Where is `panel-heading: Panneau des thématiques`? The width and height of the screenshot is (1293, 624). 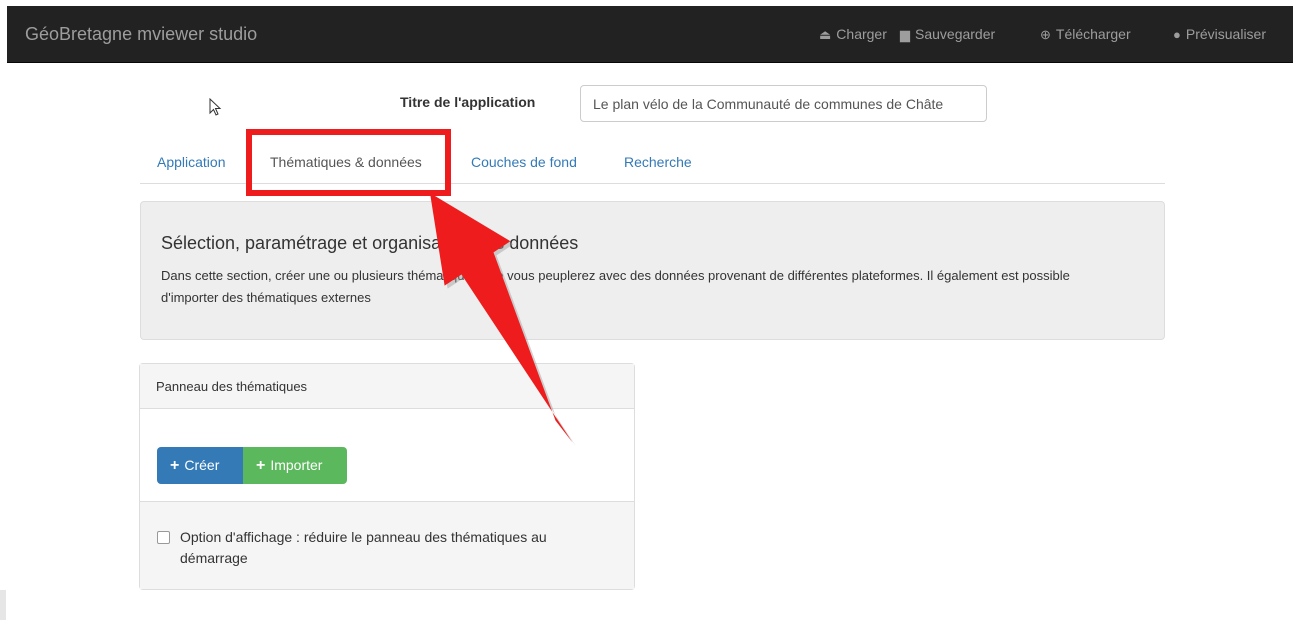 panel-heading: Panneau des thématiques is located at coordinates (387, 386).